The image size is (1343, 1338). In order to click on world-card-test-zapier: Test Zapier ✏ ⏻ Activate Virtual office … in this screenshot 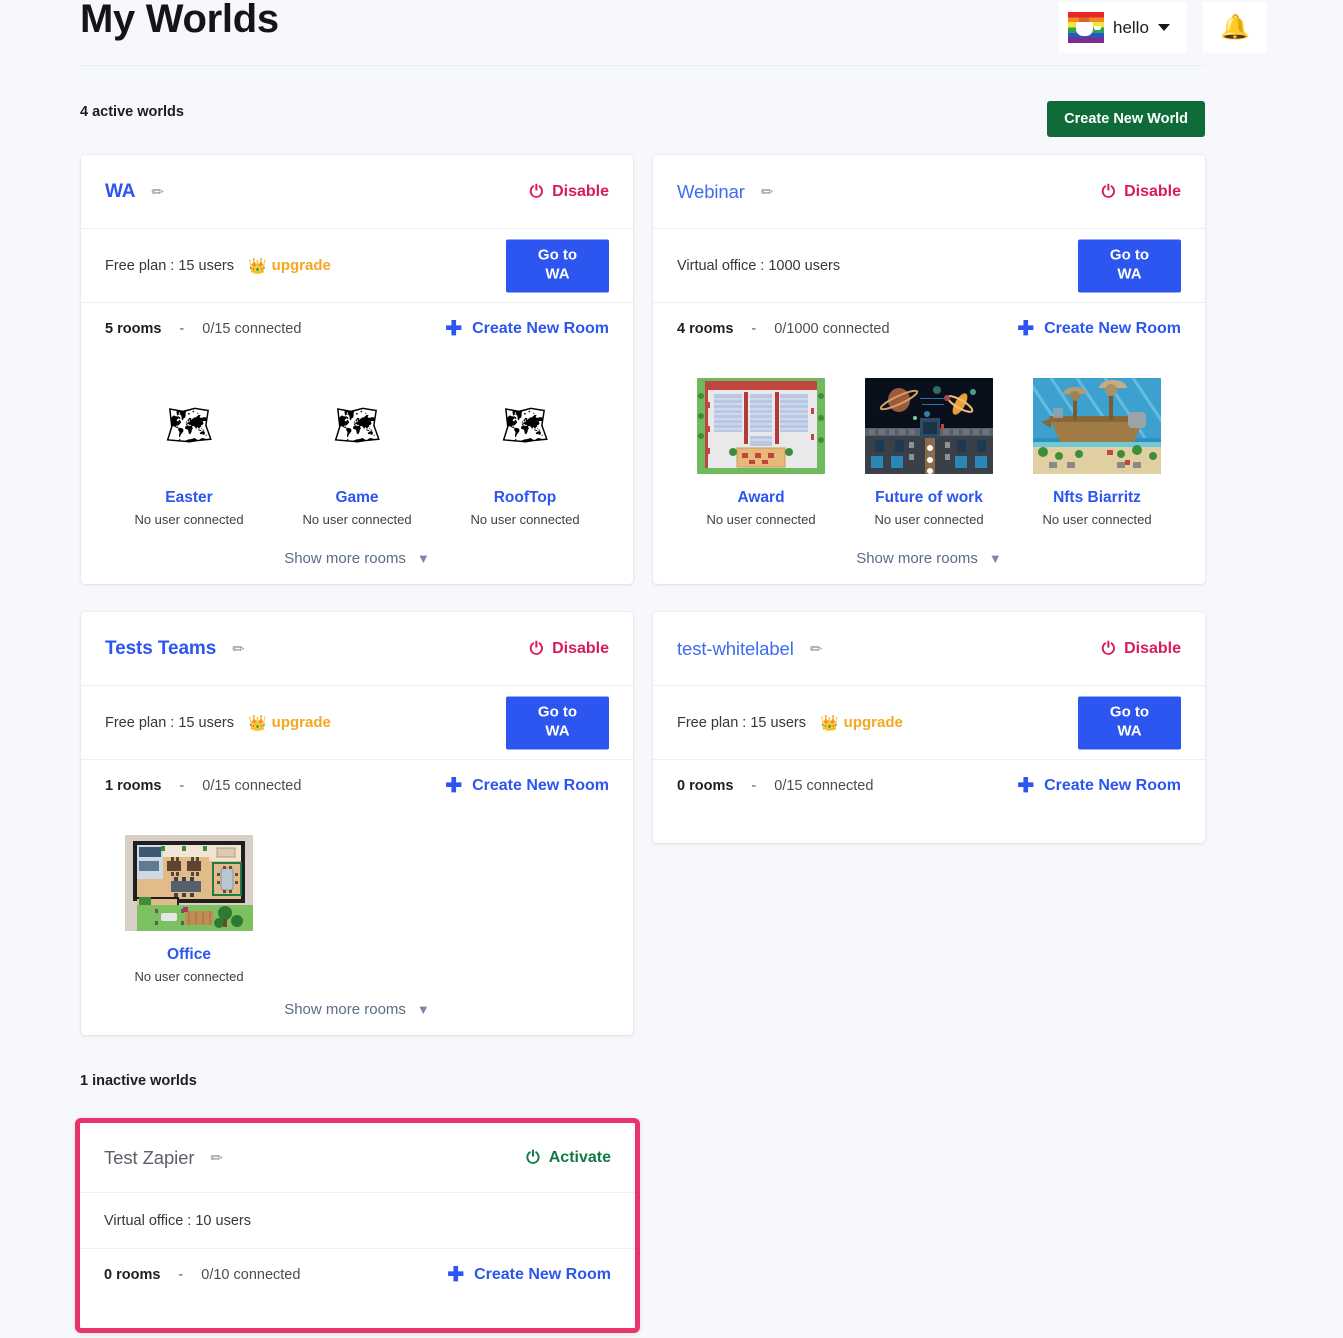, I will do `click(357, 1225)`.